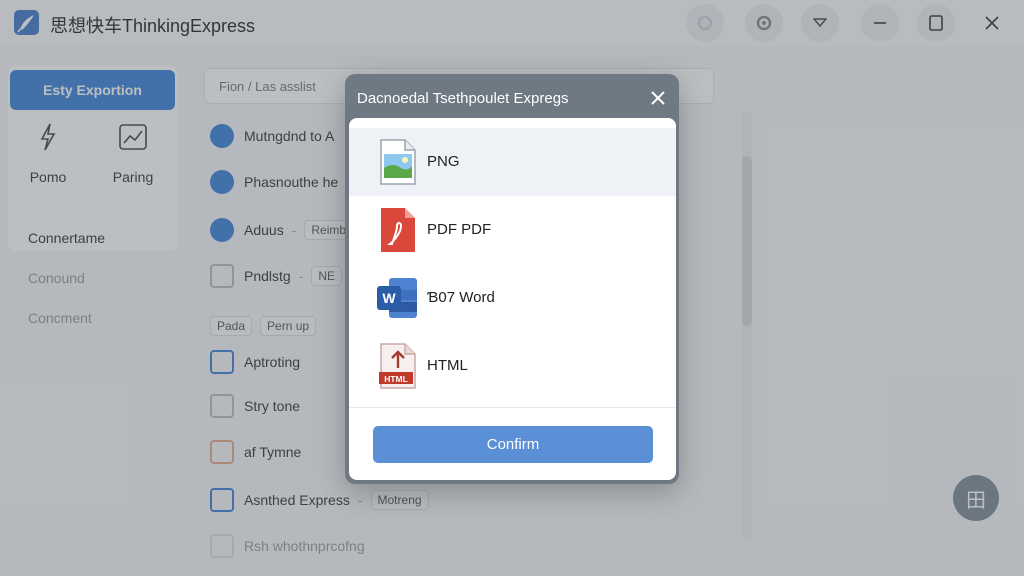 The width and height of the screenshot is (1024, 576). Describe the element at coordinates (512, 407) in the screenshot. I see `divider` at that location.